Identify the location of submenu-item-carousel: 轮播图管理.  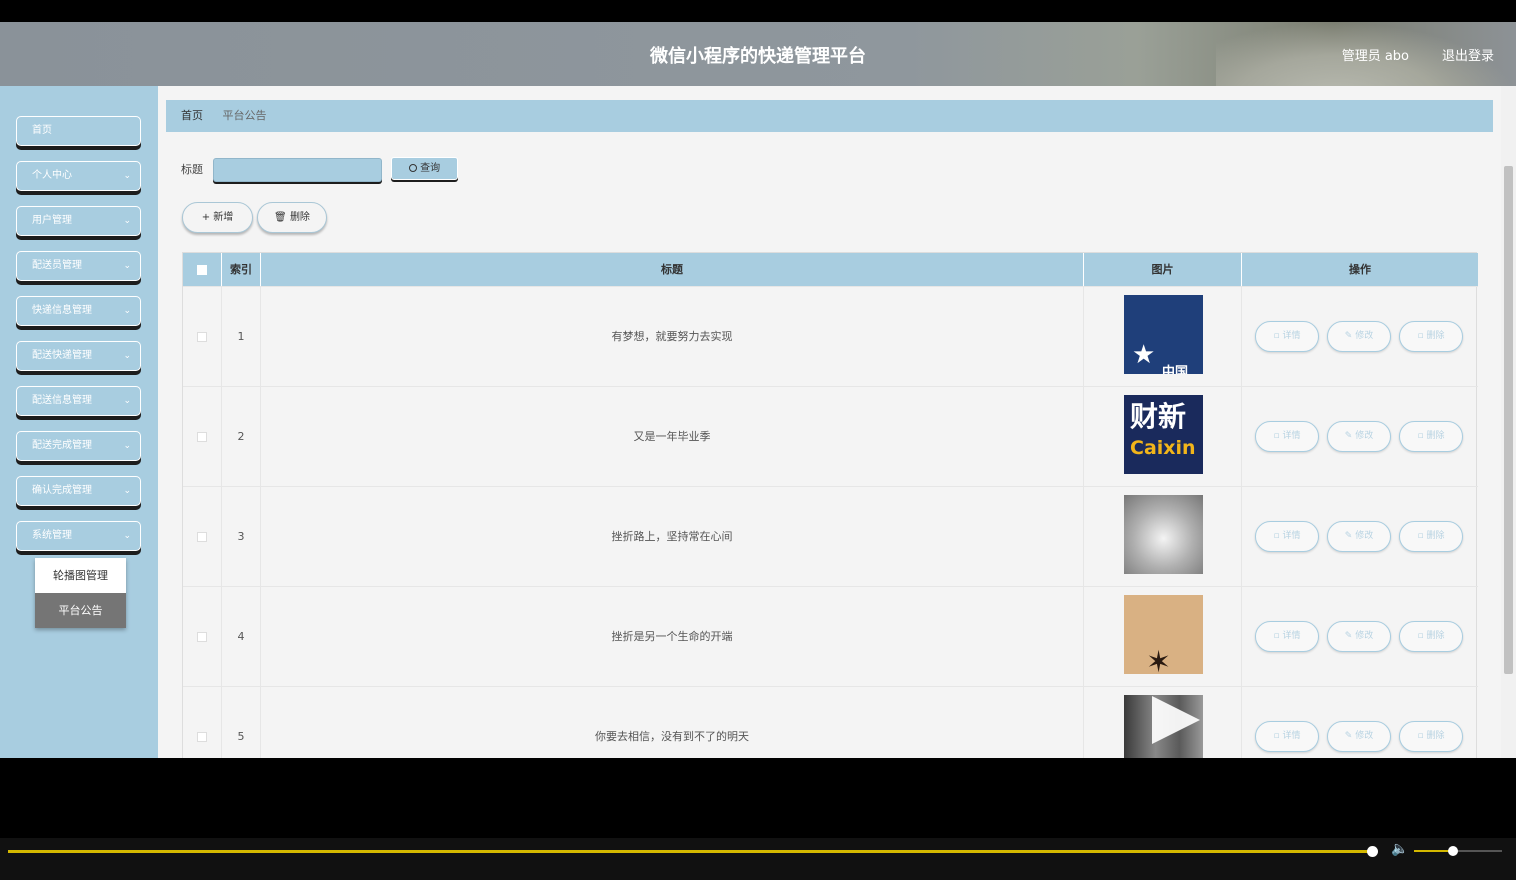
(80, 575).